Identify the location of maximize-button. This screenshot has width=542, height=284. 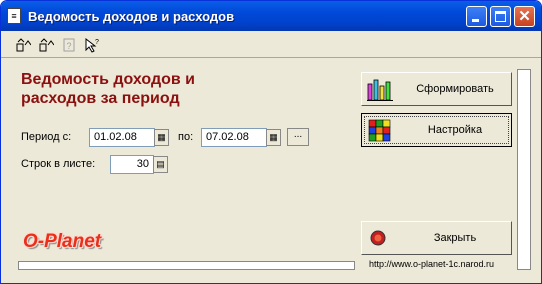
(500, 16).